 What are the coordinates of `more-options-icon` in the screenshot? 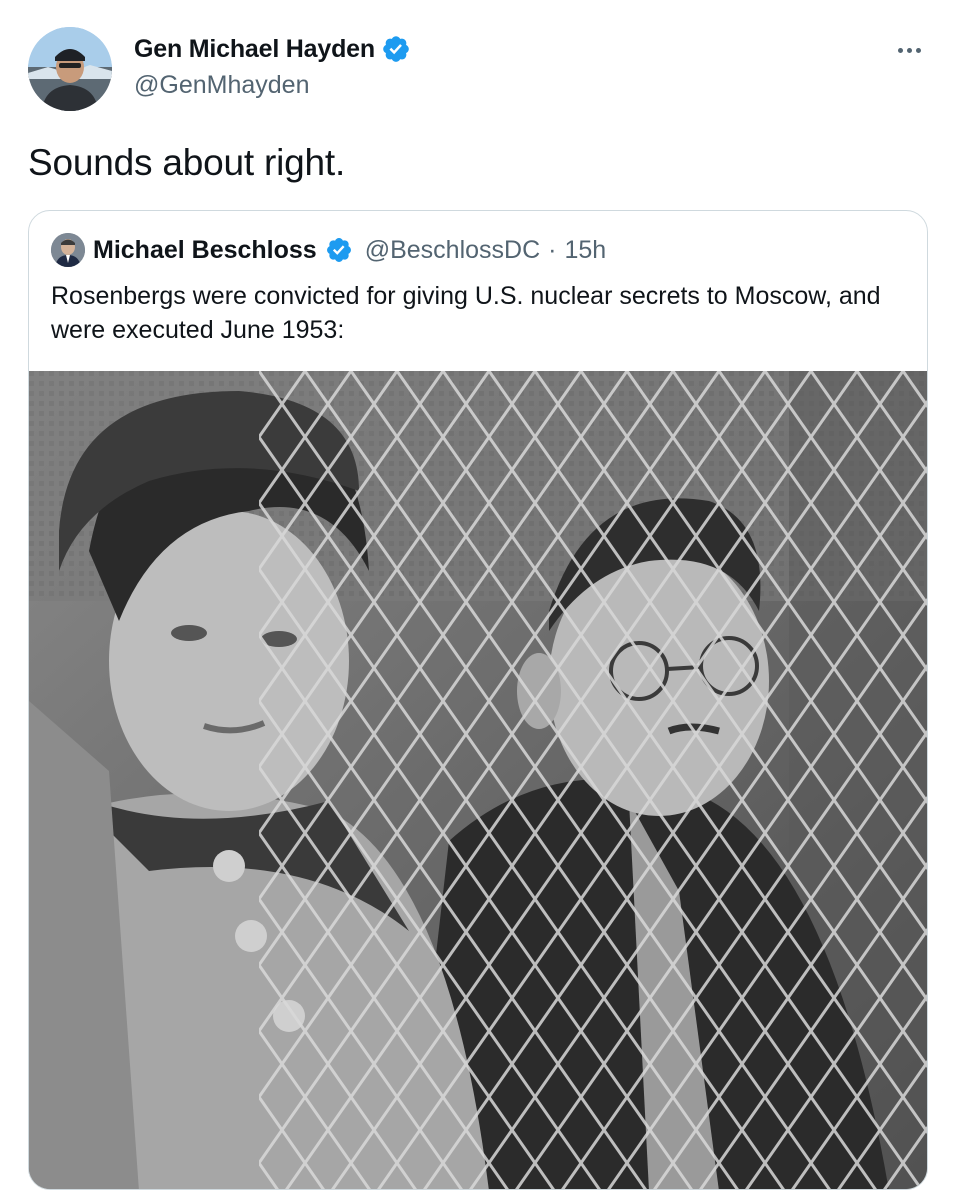 It's located at (900, 50).